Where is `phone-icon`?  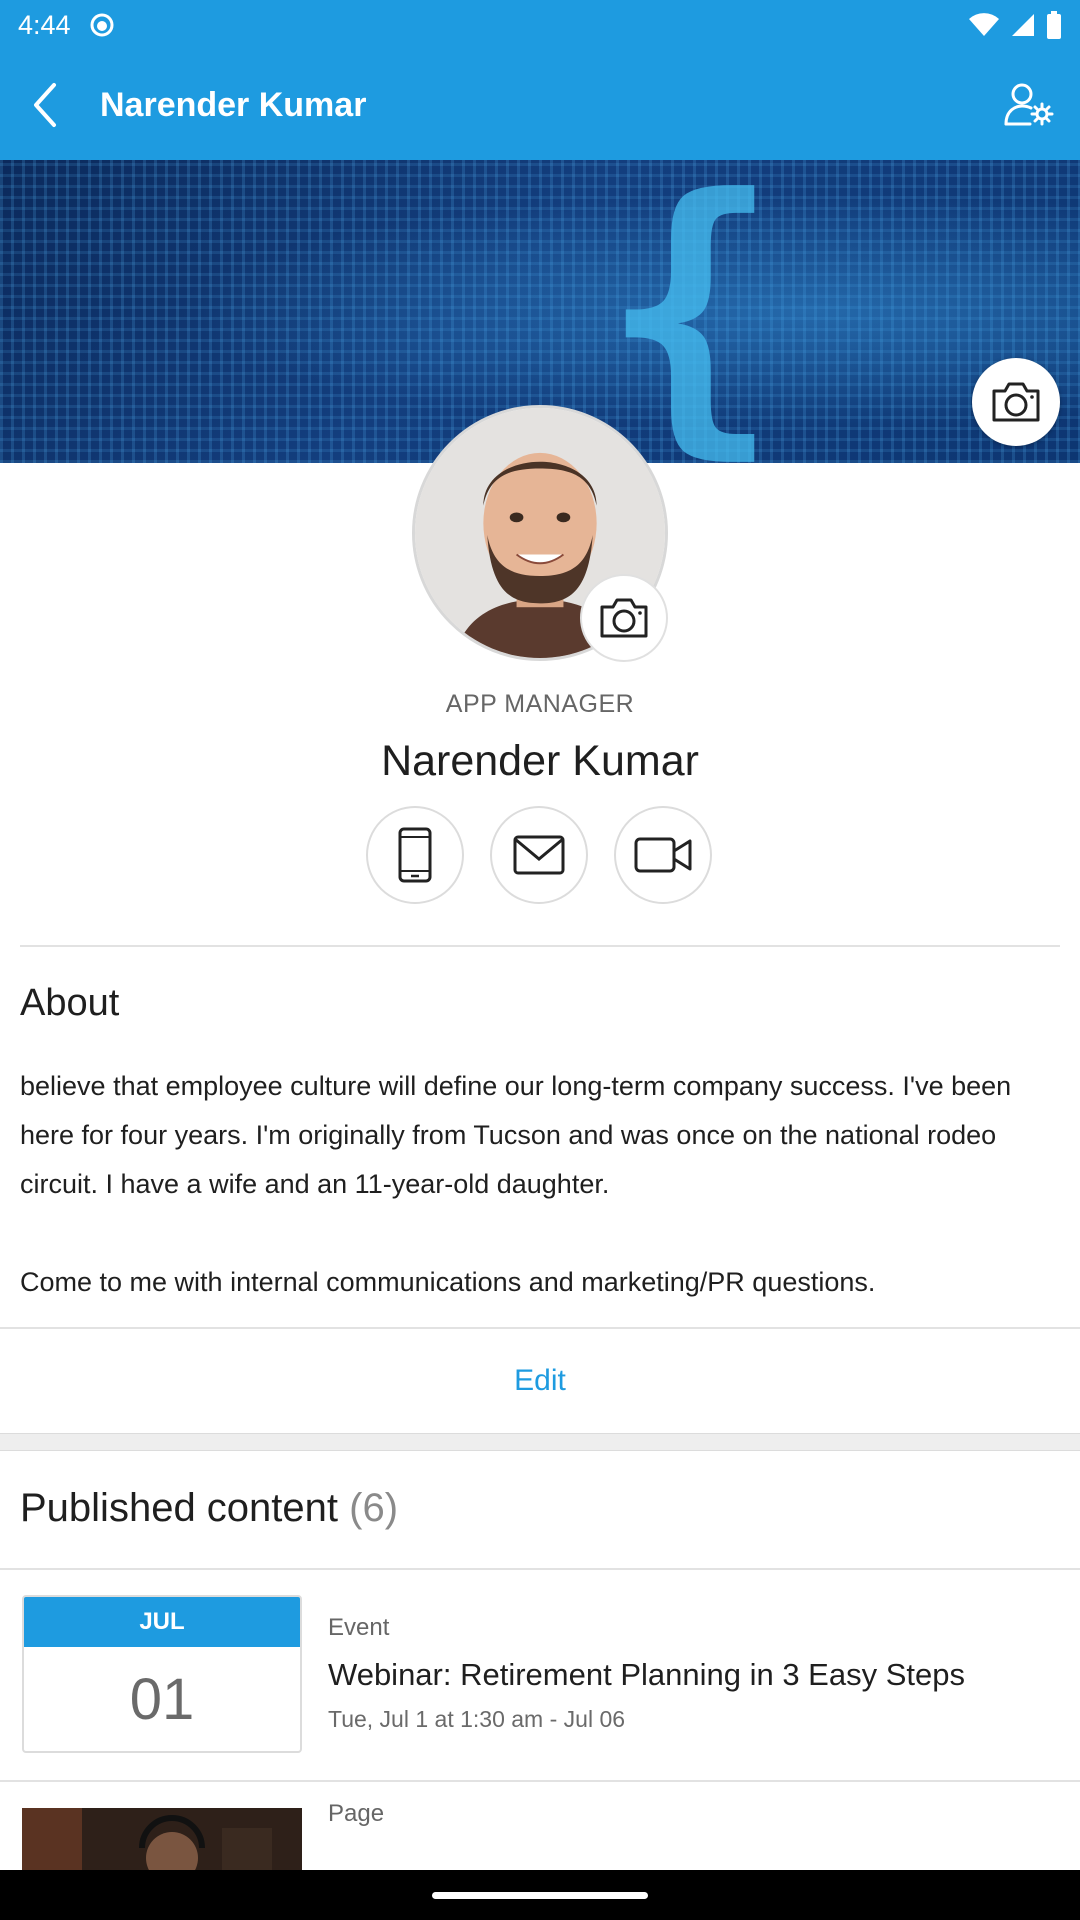
phone-icon is located at coordinates (415, 855).